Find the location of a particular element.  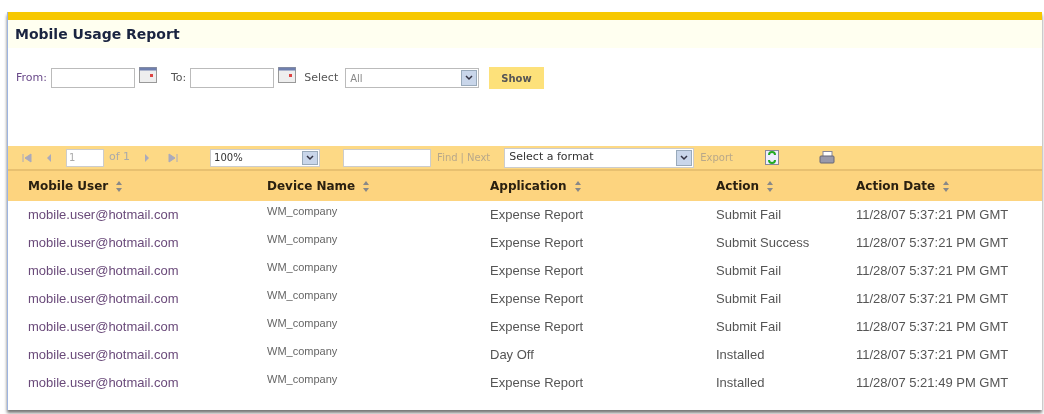

column-header: Mobile User is located at coordinates (68, 186).